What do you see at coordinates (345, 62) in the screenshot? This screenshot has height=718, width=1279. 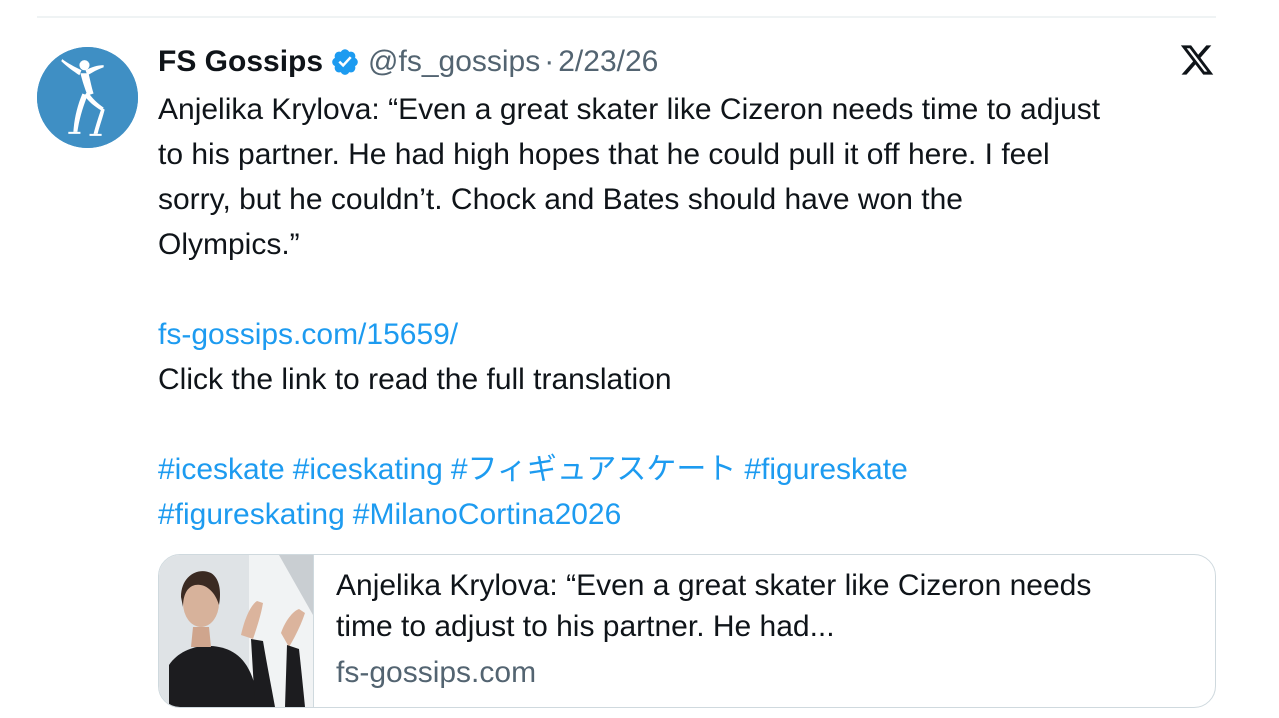 I see `verified-badge-icon` at bounding box center [345, 62].